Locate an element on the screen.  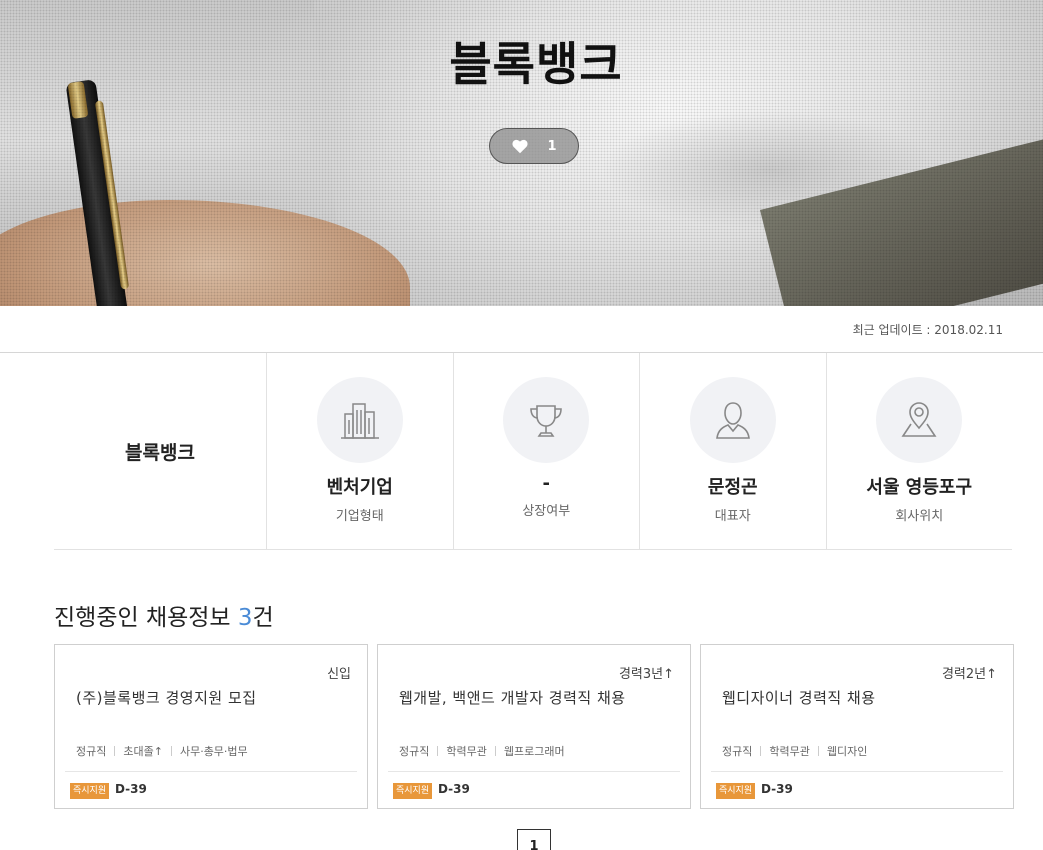
listing-label: 상장여부 is located at coordinates (546, 511).